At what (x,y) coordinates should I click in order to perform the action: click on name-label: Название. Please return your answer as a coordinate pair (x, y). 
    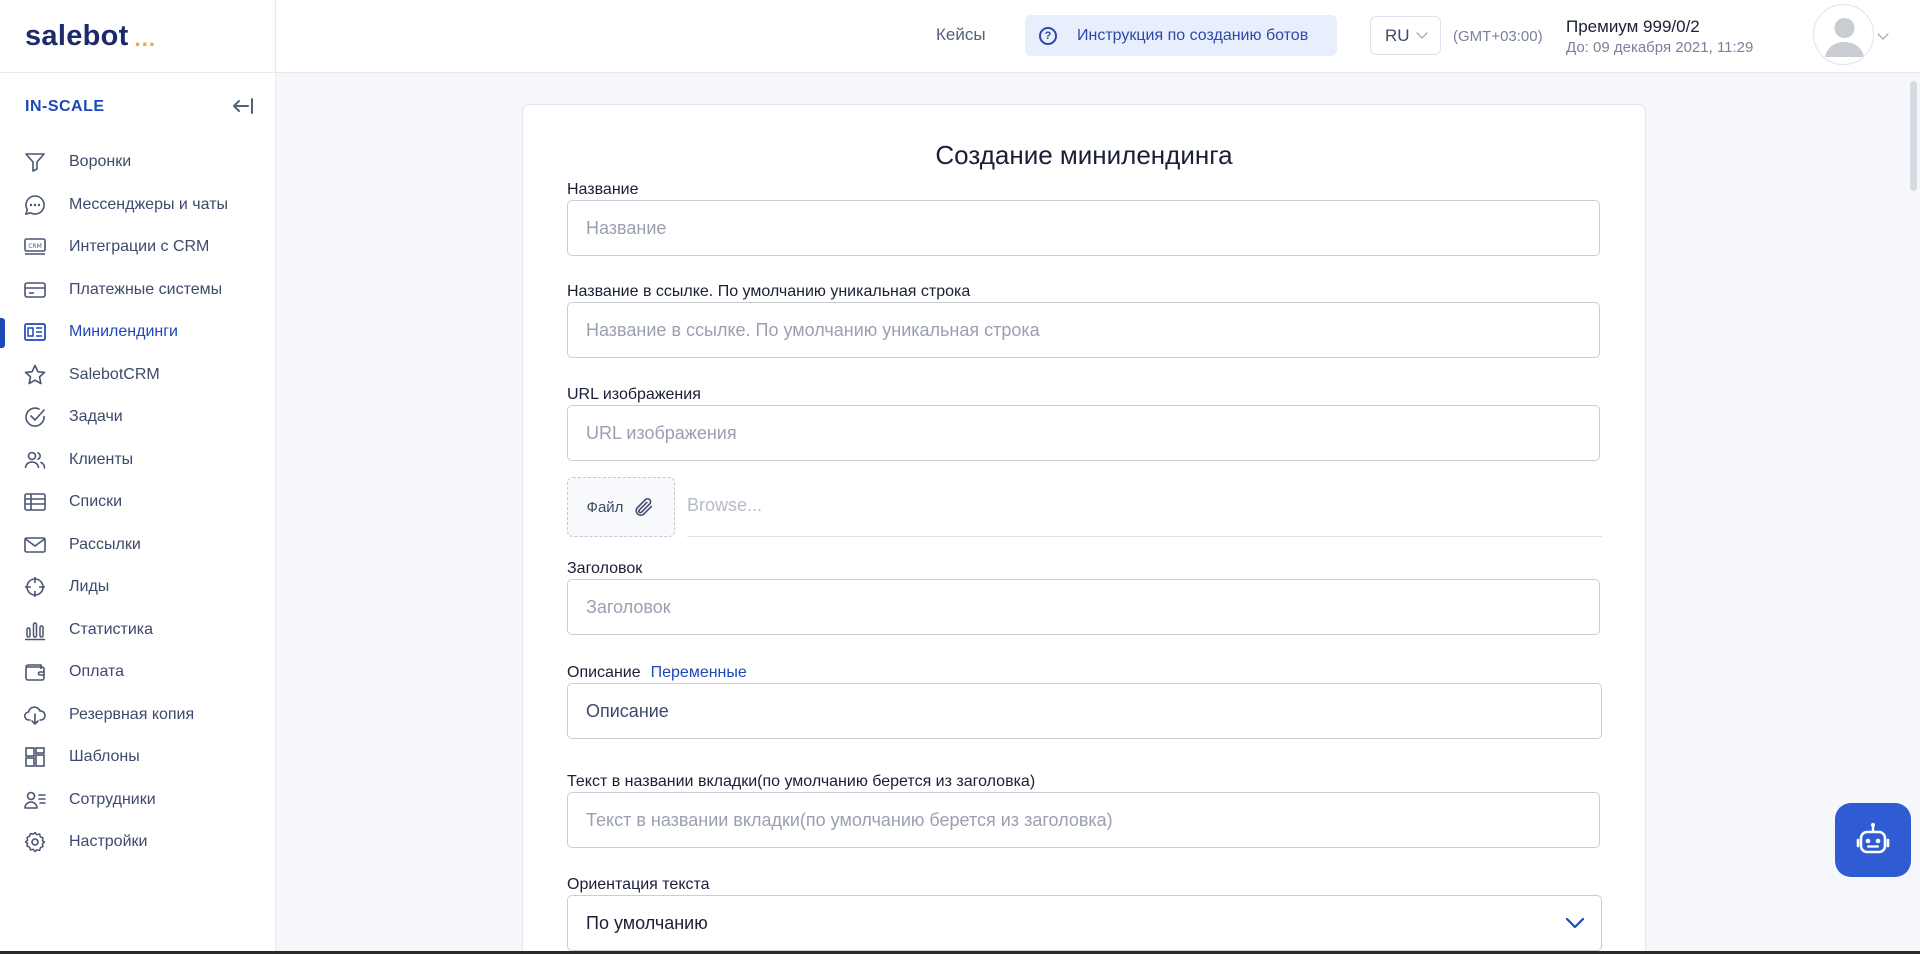
    Looking at the image, I should click on (603, 189).